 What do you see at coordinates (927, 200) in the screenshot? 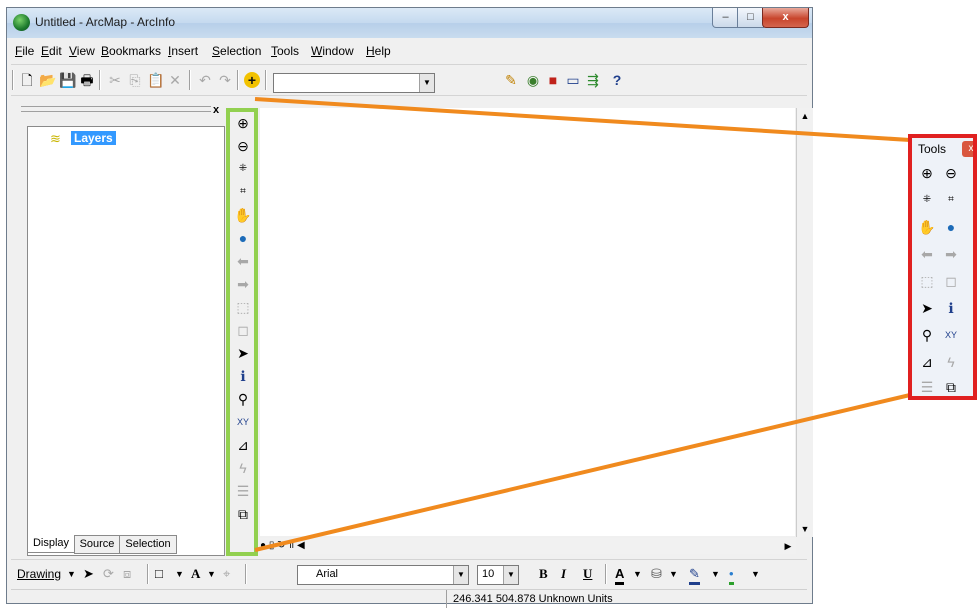
I see `fixed-zoom-in-icon: ⁜` at bounding box center [927, 200].